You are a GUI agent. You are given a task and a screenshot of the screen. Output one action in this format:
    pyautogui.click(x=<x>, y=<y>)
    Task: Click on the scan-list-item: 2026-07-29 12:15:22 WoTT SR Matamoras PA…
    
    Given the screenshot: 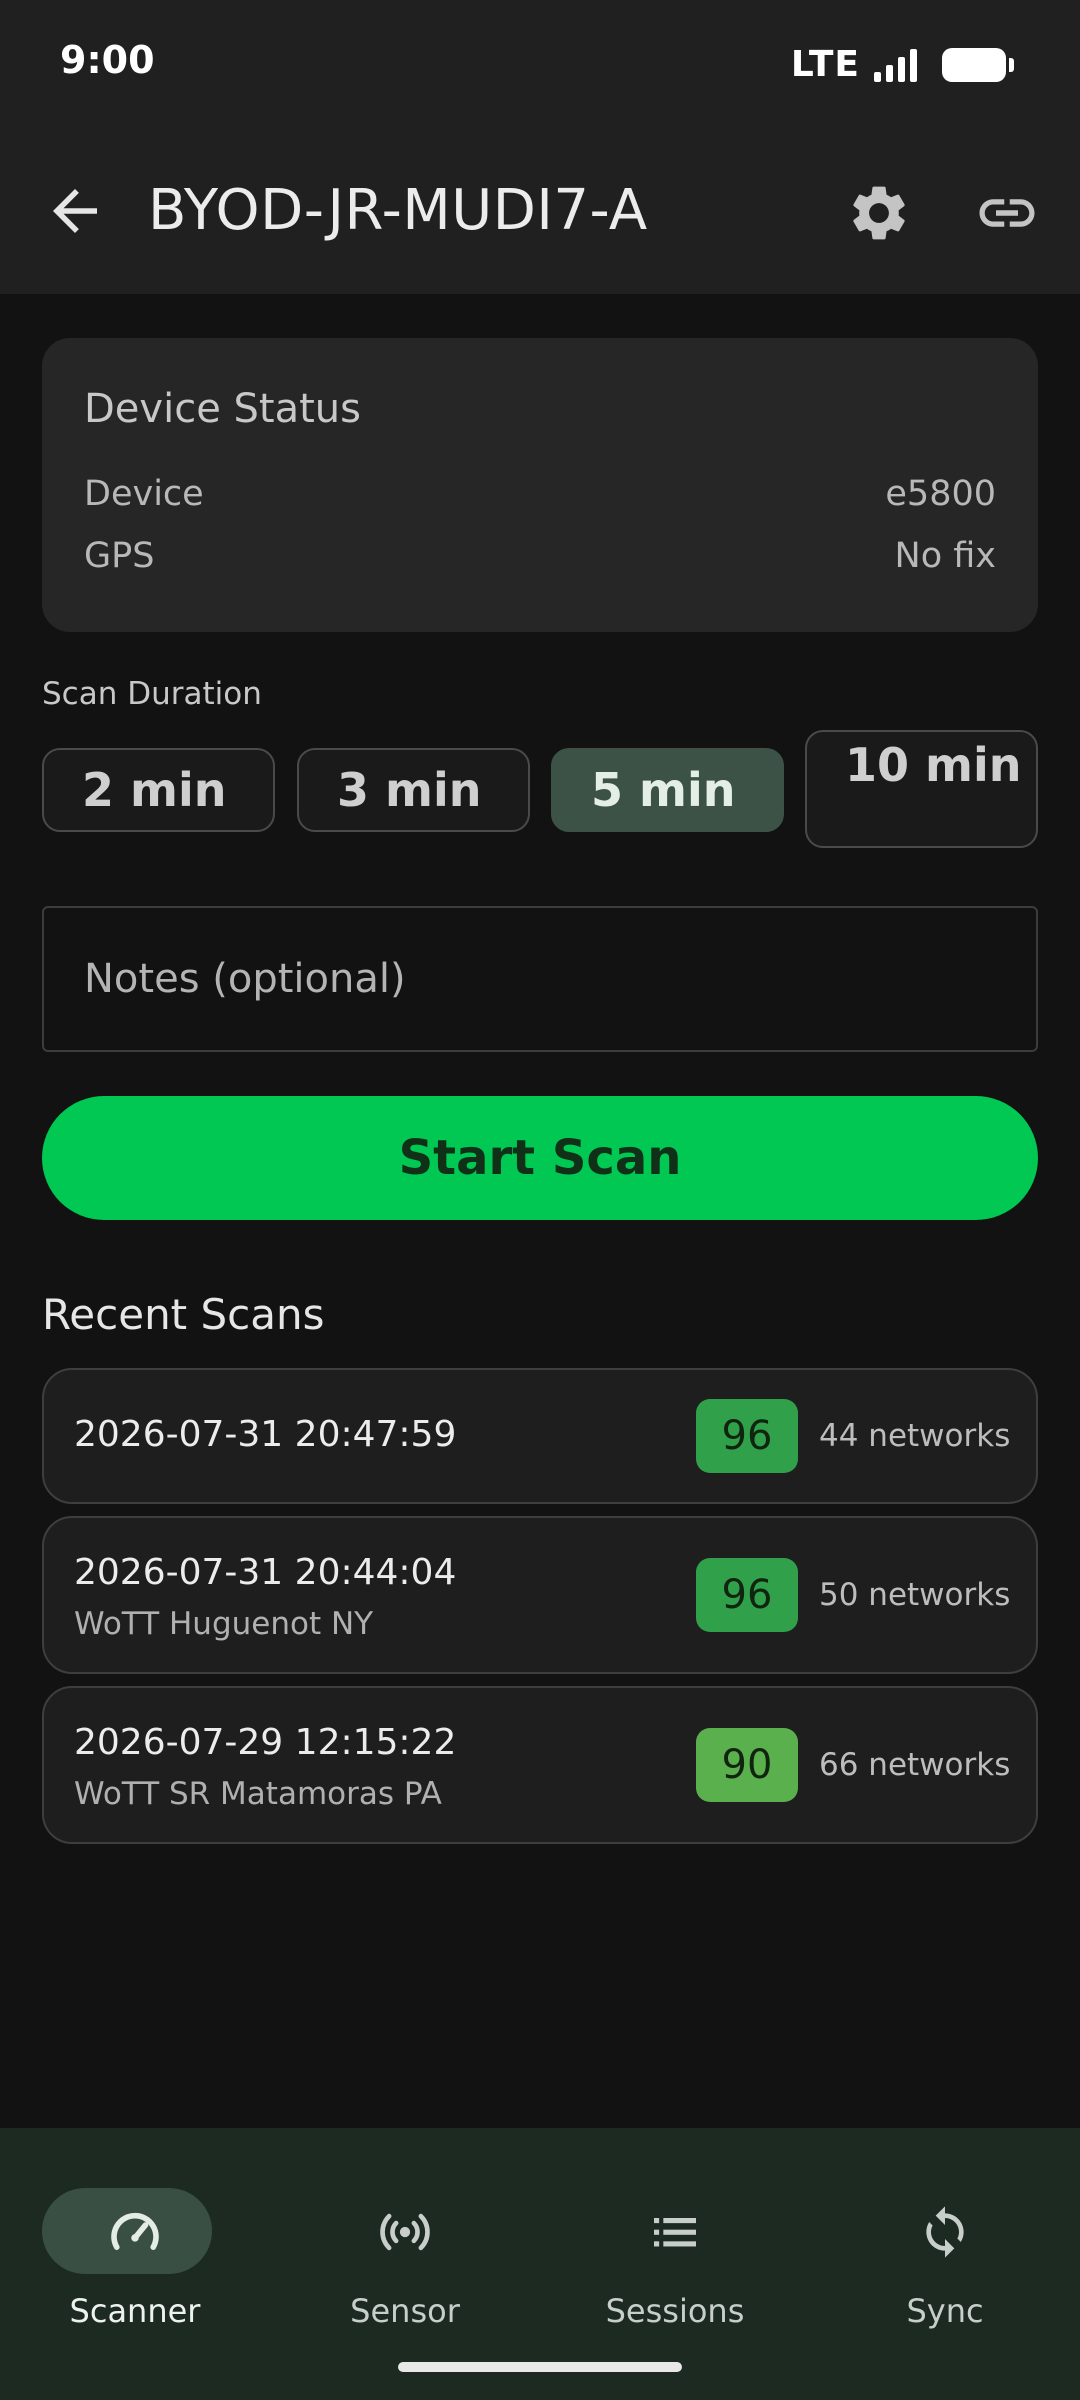 What is the action you would take?
    pyautogui.click(x=540, y=1765)
    